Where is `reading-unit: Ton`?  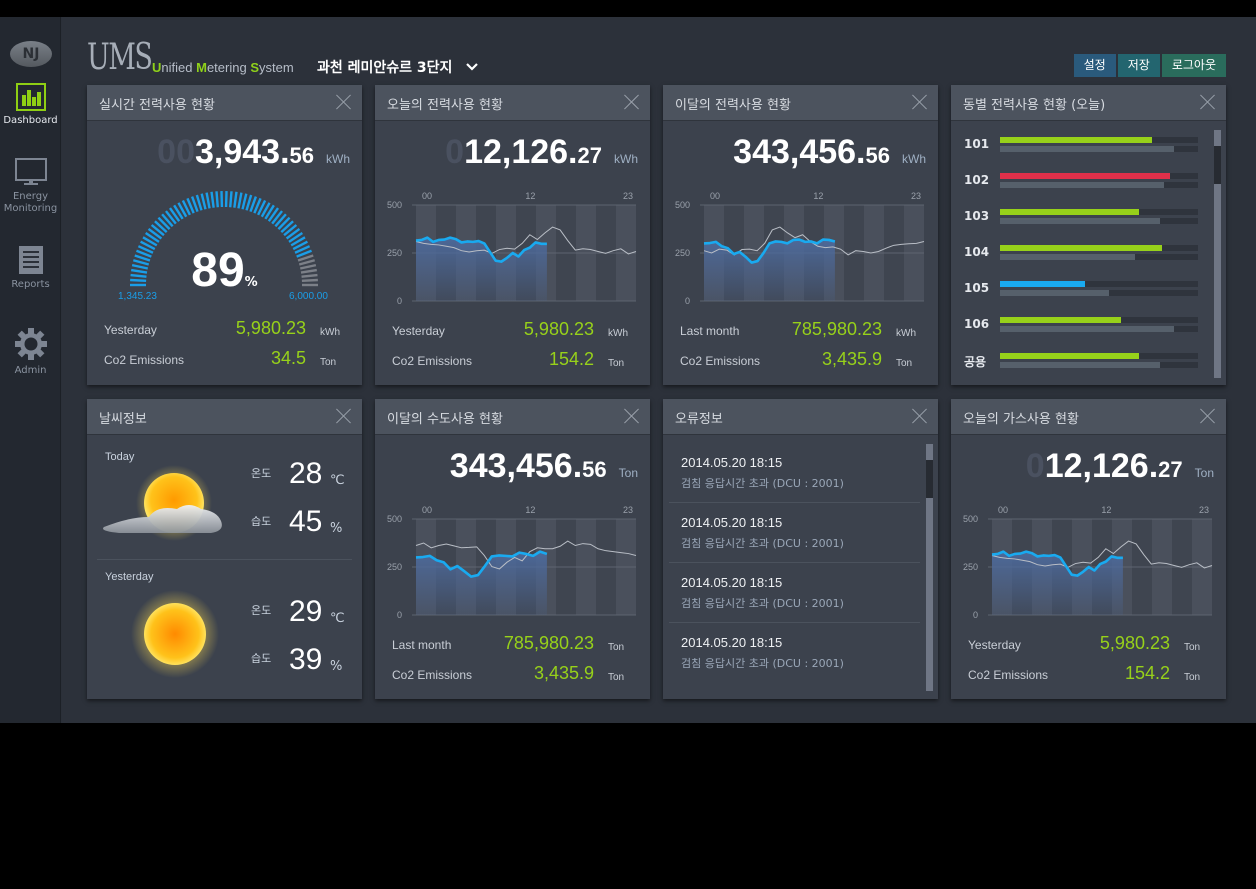 reading-unit: Ton is located at coordinates (1204, 473).